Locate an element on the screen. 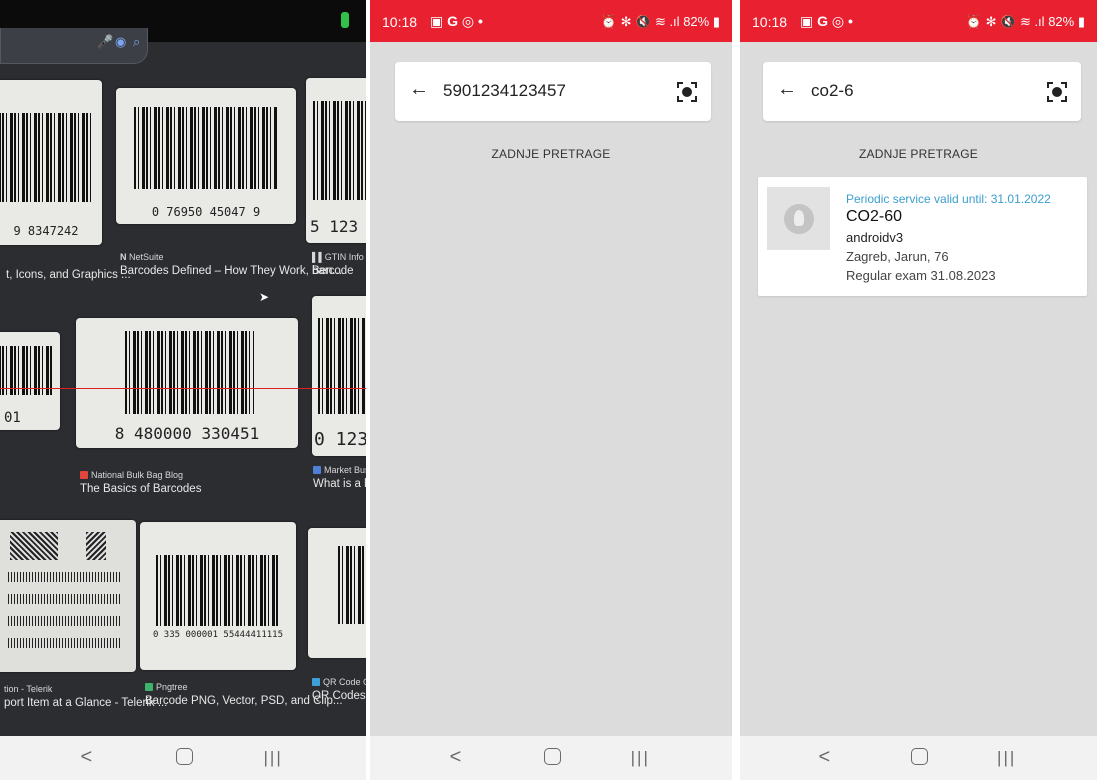 This screenshot has width=1097, height=780. result-meta: ▌▌GTIN Info barcode is located at coordinates (338, 264).